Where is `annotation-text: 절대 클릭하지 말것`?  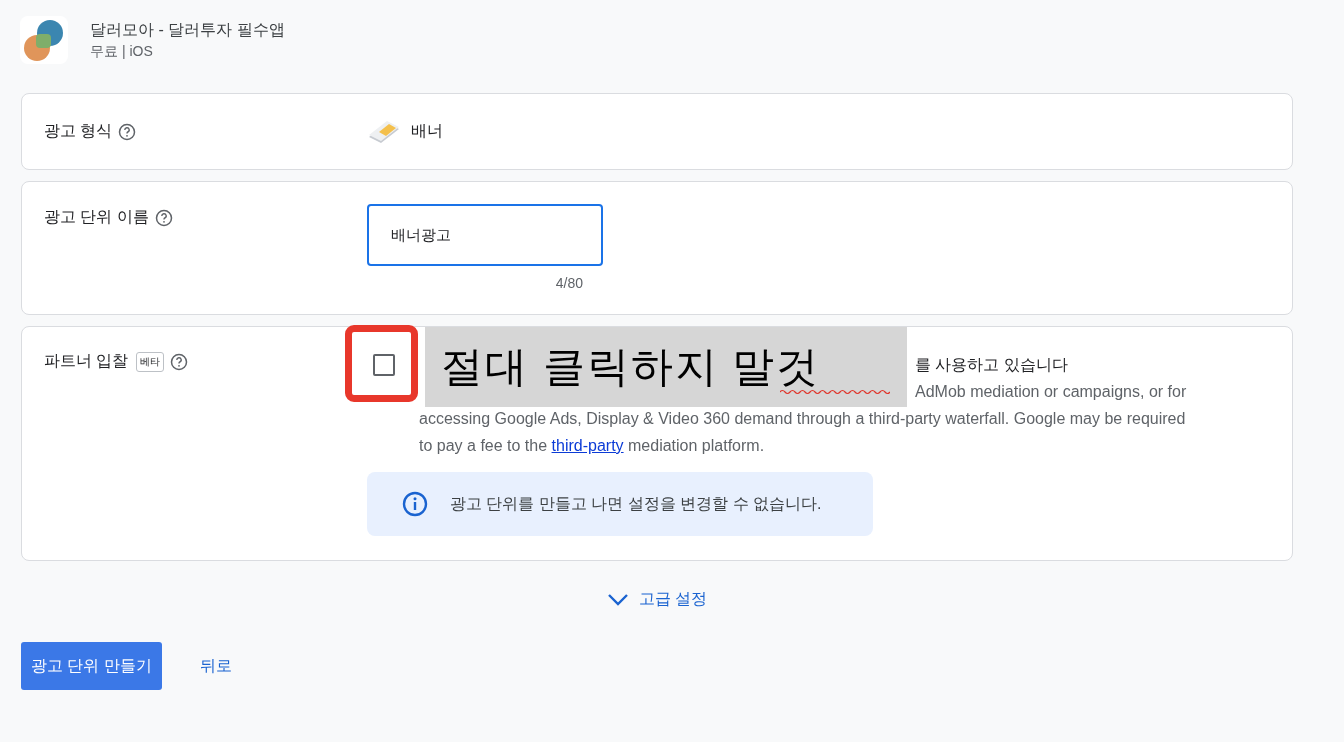
annotation-text: 절대 클릭하지 말것 is located at coordinates (631, 367).